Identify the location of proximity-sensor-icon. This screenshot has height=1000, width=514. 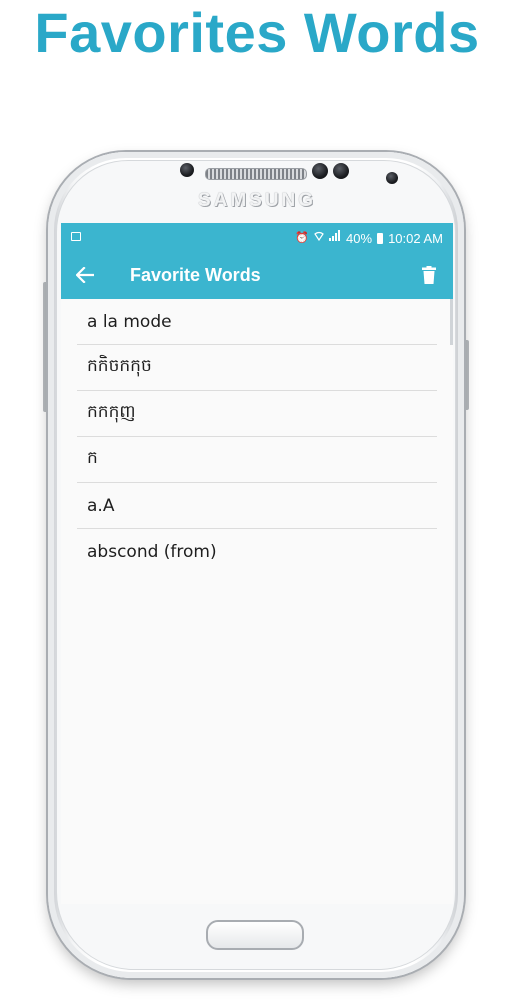
(187, 170).